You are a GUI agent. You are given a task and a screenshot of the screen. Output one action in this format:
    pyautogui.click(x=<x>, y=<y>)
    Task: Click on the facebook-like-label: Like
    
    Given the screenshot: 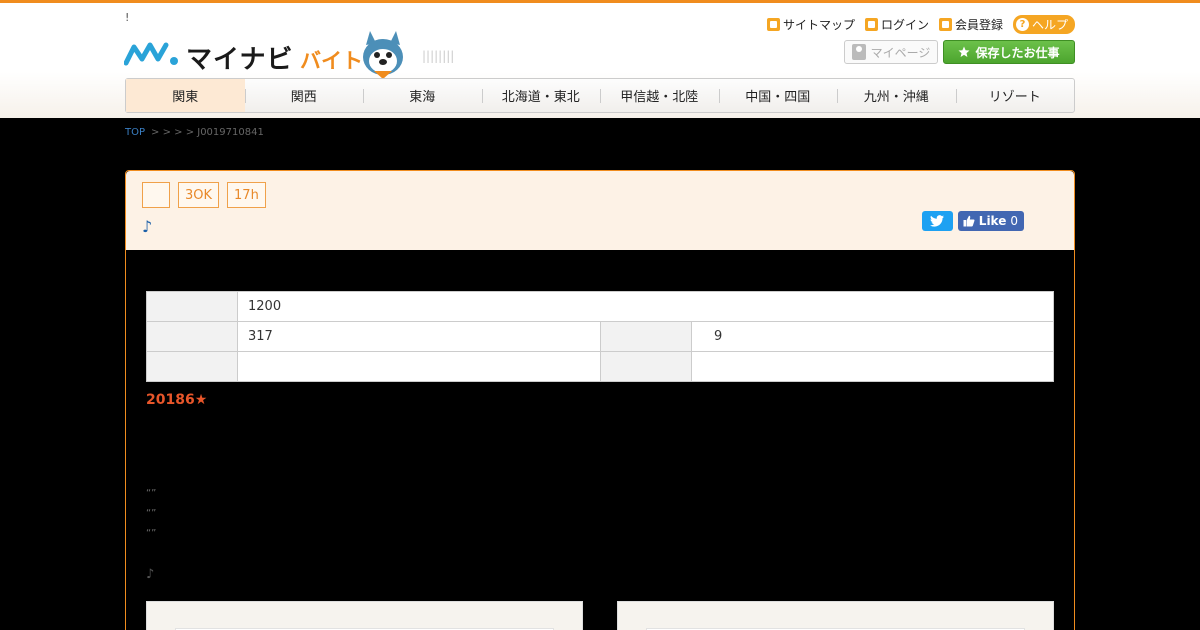 What is the action you would take?
    pyautogui.click(x=992, y=221)
    